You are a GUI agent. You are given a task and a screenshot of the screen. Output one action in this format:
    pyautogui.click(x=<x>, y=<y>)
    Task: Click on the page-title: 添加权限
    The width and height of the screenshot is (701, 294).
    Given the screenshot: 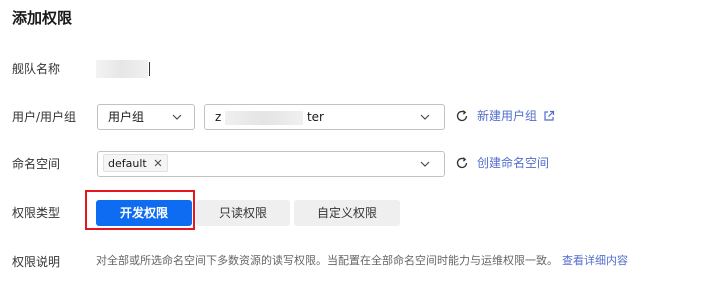 What is the action you would take?
    pyautogui.click(x=42, y=18)
    